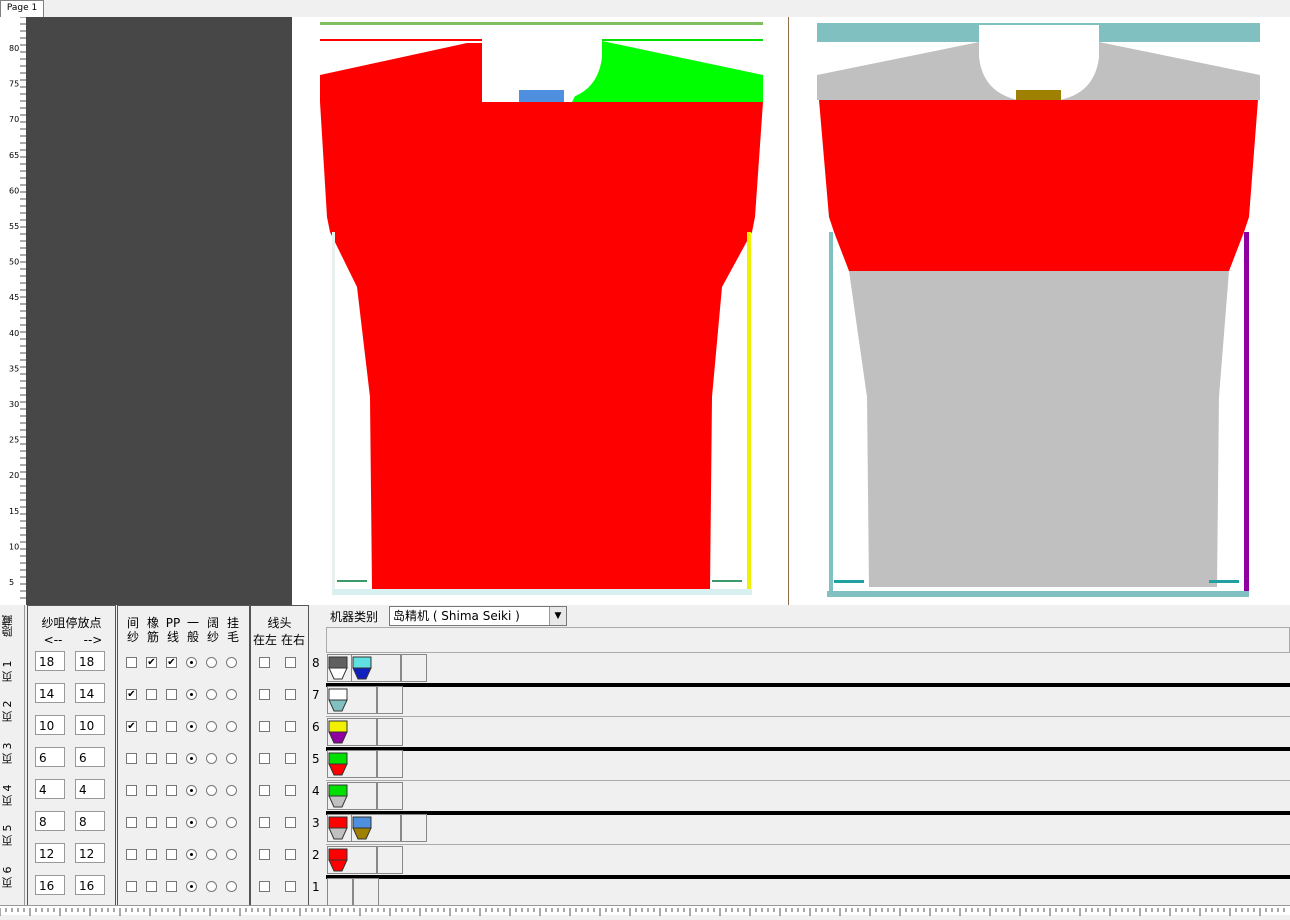 Image resolution: width=1290 pixels, height=920 pixels. I want to click on machine-type-select: 岛精机 ( Shima Seiki ) ▼, so click(478, 616).